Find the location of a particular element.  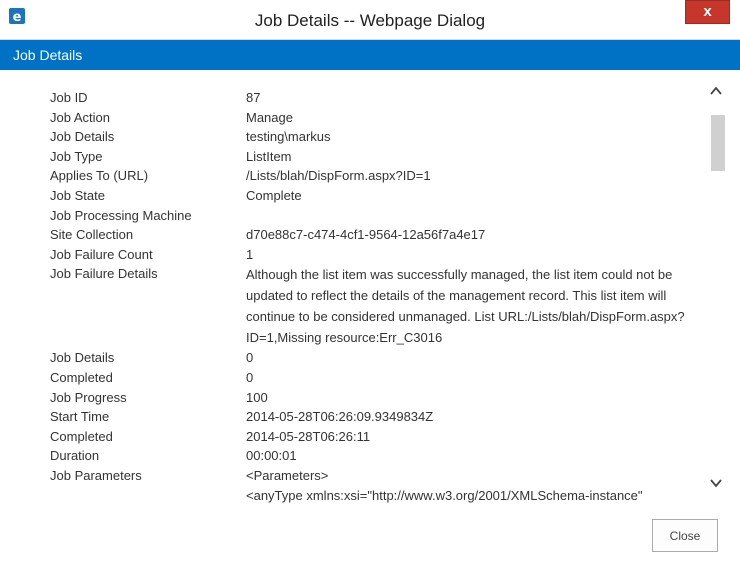

detail-row: Completed 2014-05-28T06:26:11 is located at coordinates (370, 437).